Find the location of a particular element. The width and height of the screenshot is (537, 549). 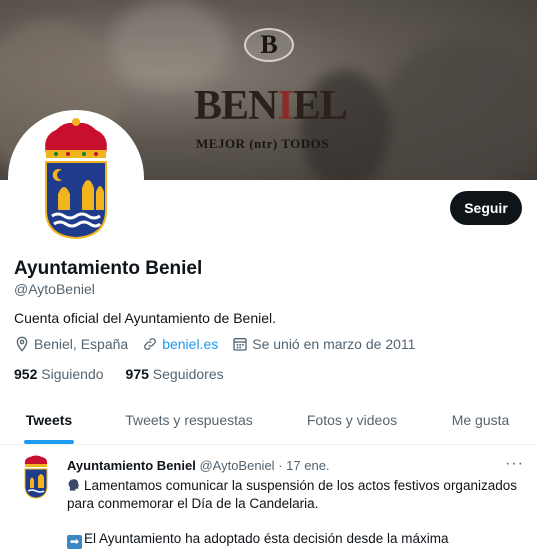

joined-text: Se unió en marzo de 2011 is located at coordinates (334, 344).